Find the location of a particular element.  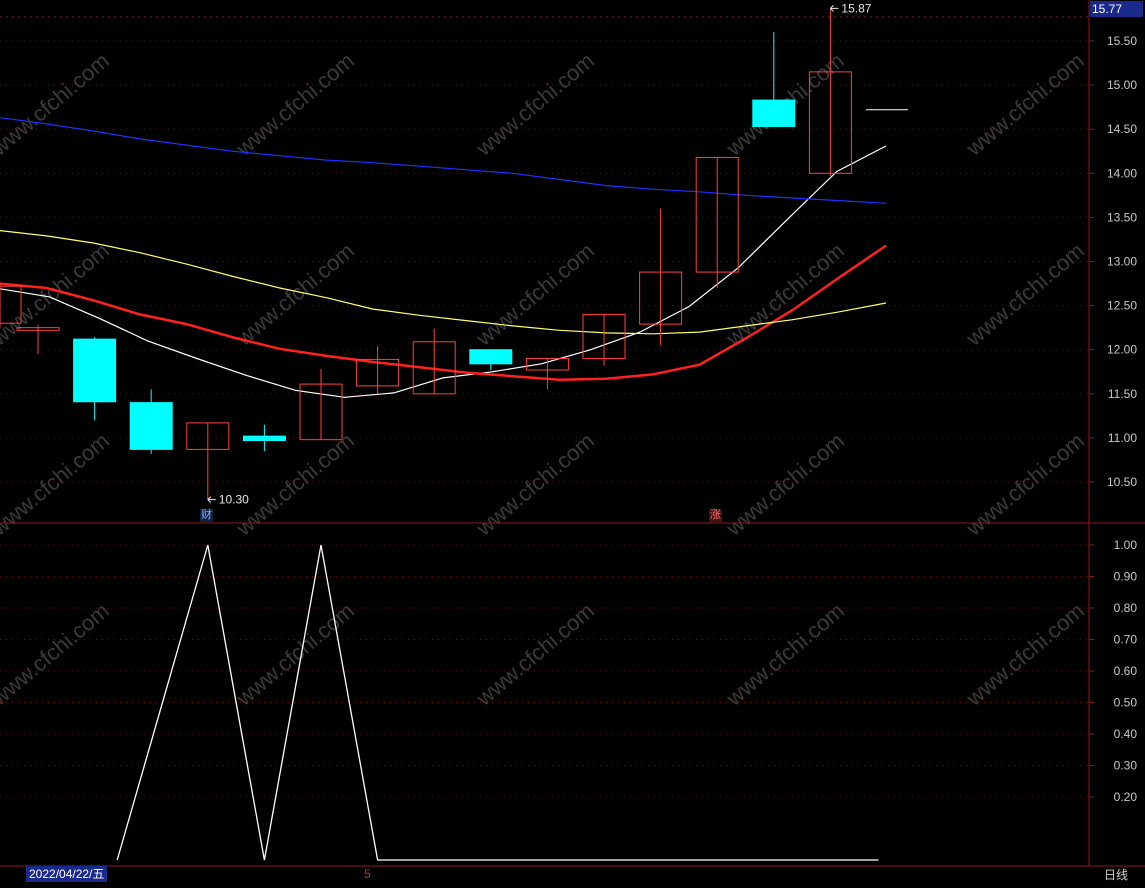

current-price-badge: 15.77 is located at coordinates (1116, 9).